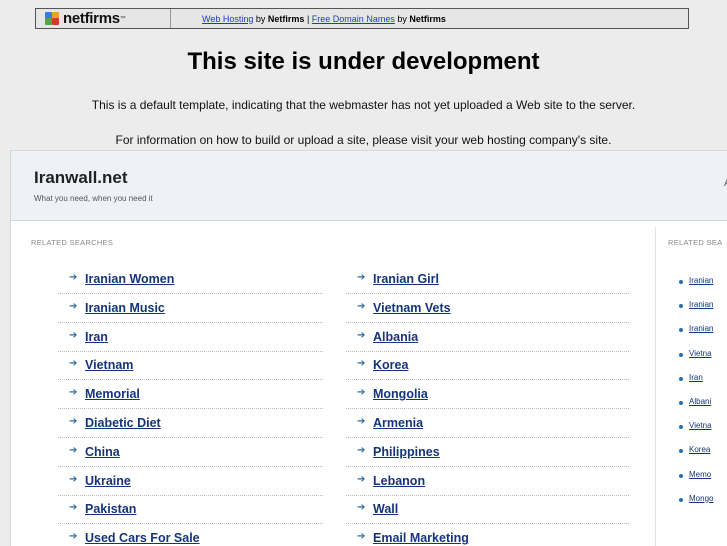 This screenshot has width=727, height=546. What do you see at coordinates (385, 509) in the screenshot?
I see `related-search-link: Wall` at bounding box center [385, 509].